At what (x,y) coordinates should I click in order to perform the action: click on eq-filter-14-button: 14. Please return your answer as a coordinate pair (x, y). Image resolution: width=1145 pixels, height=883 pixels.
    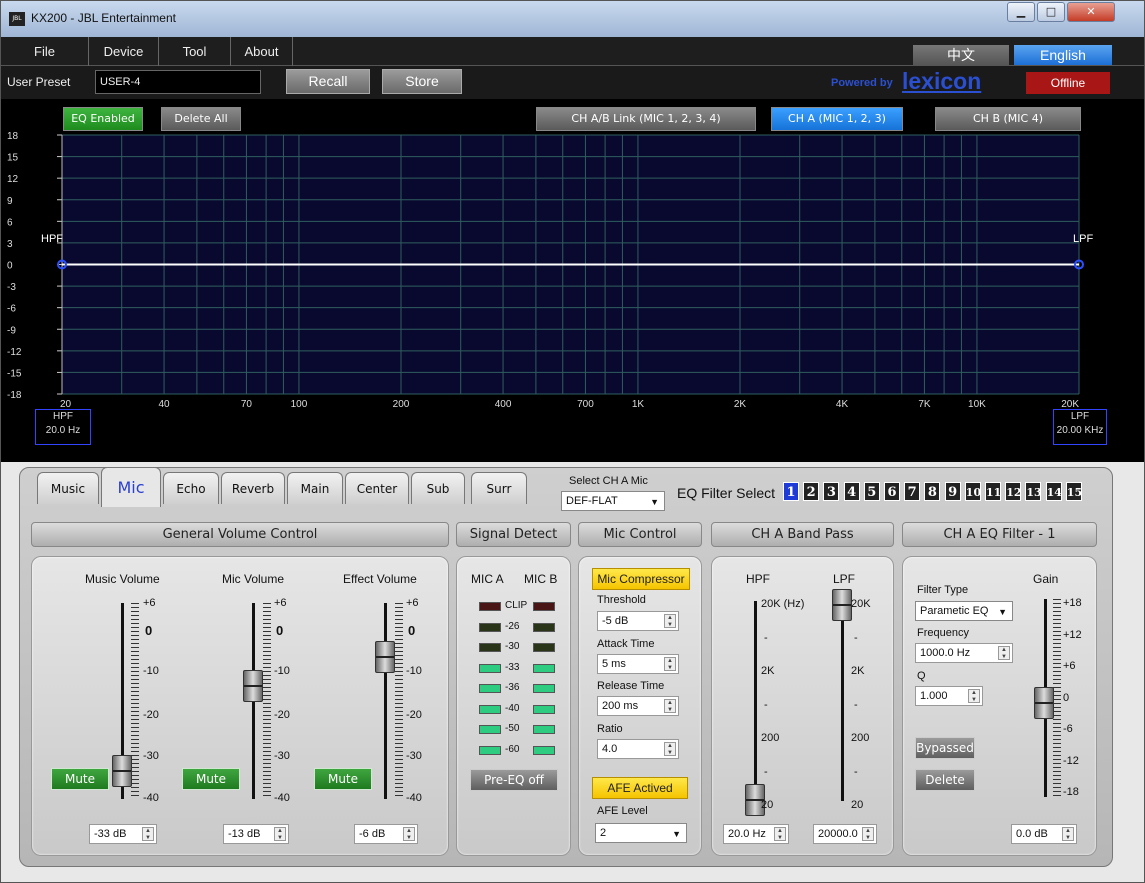
    Looking at the image, I should click on (1053, 491).